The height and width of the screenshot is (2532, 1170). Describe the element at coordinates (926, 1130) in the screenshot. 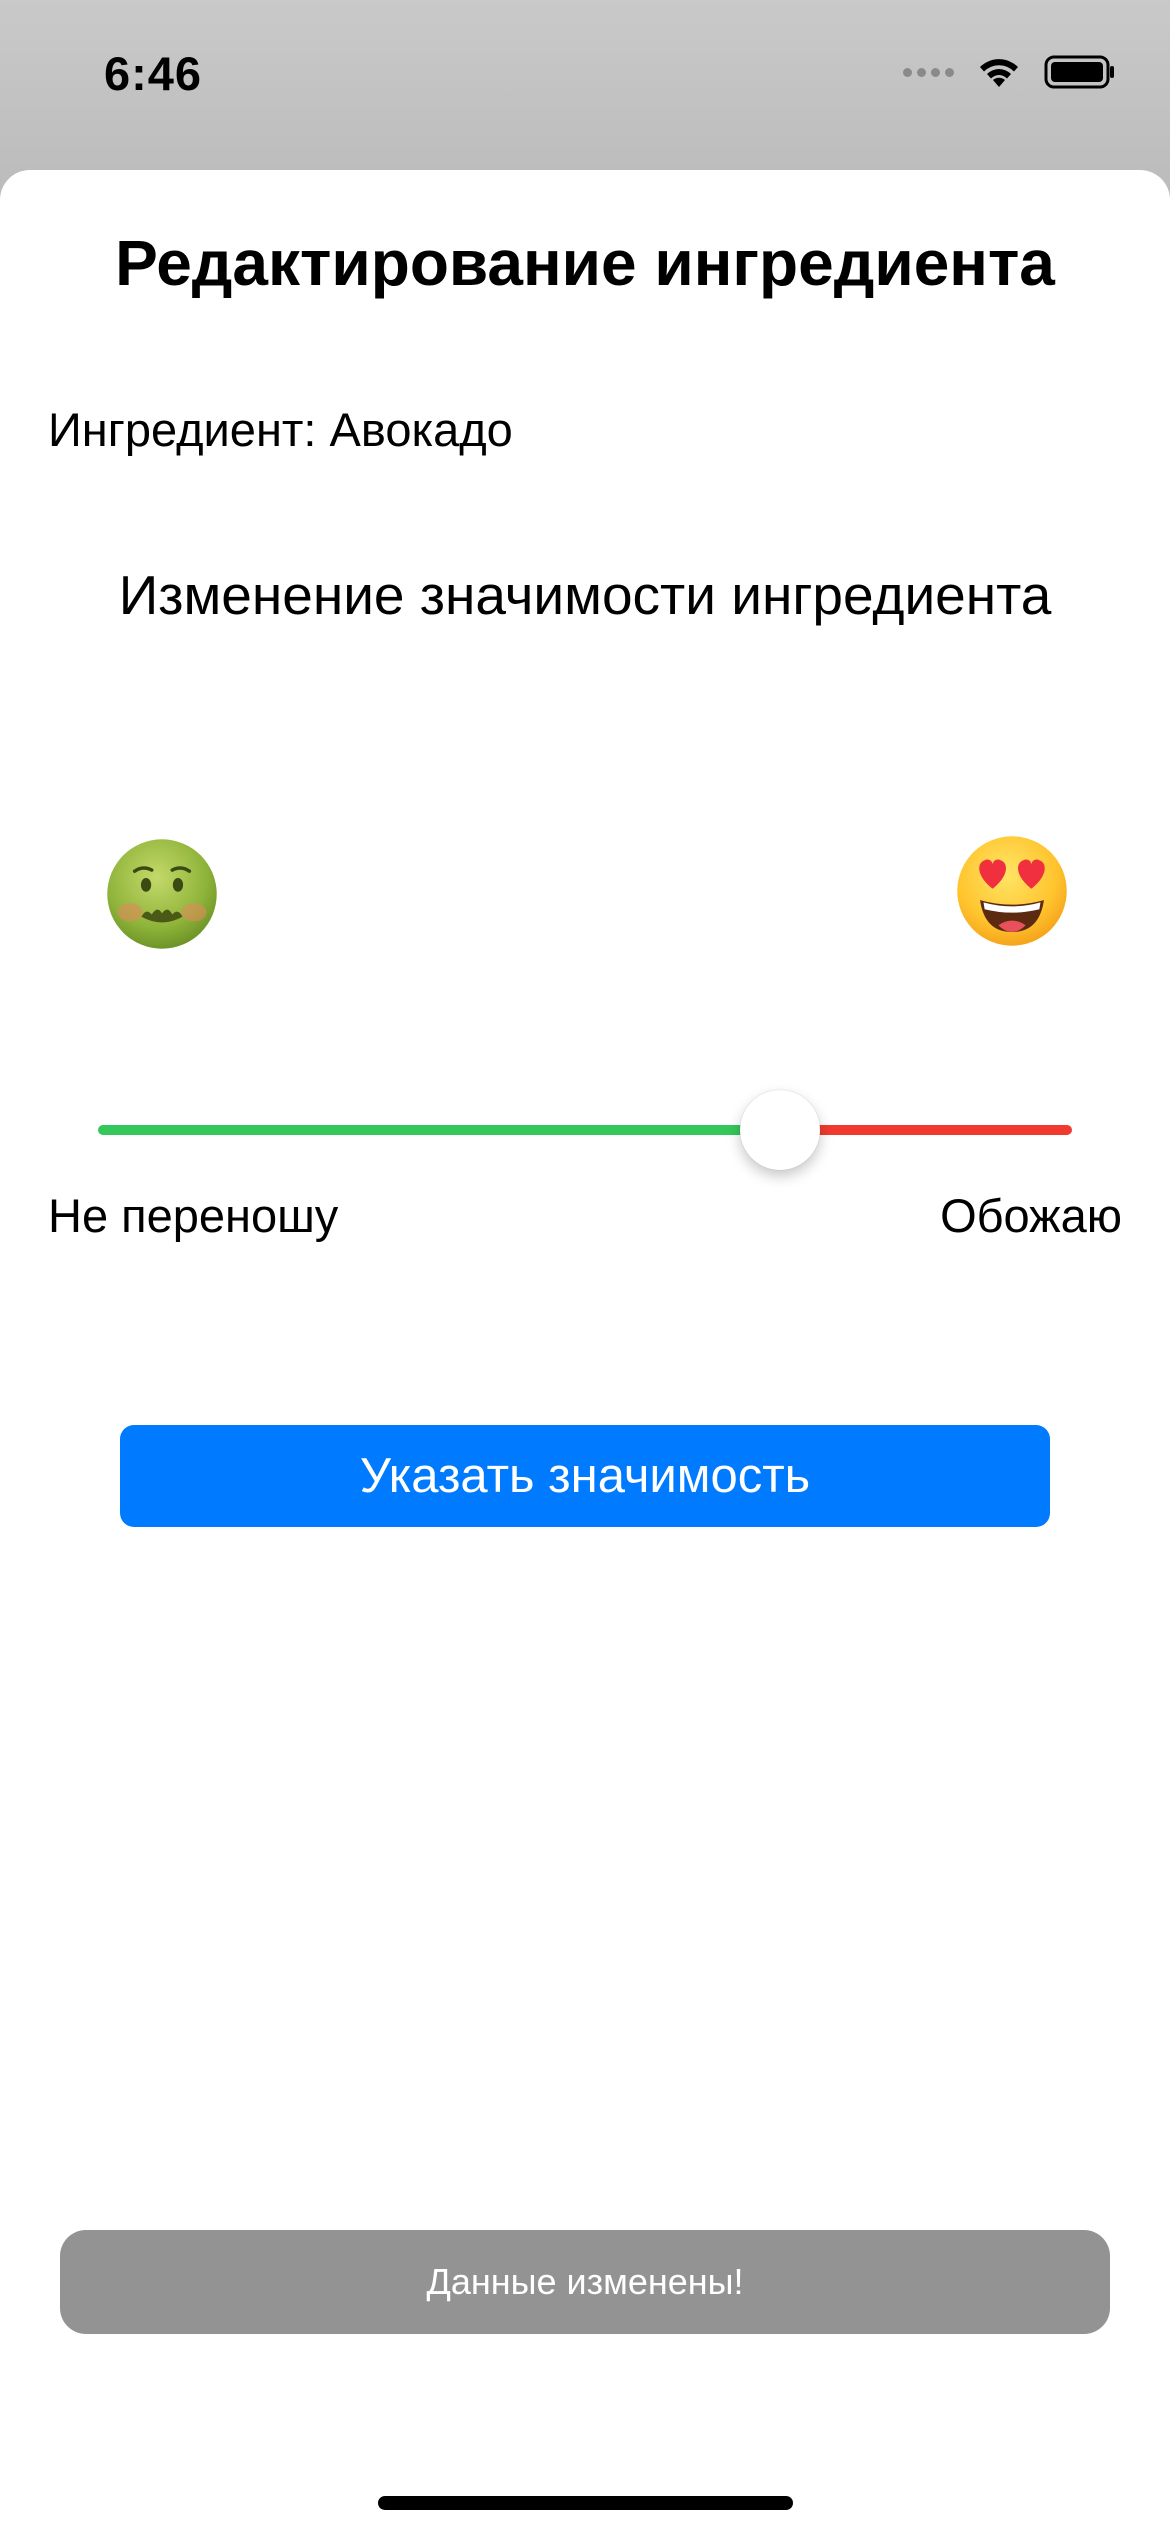

I see `slider-max-track` at that location.